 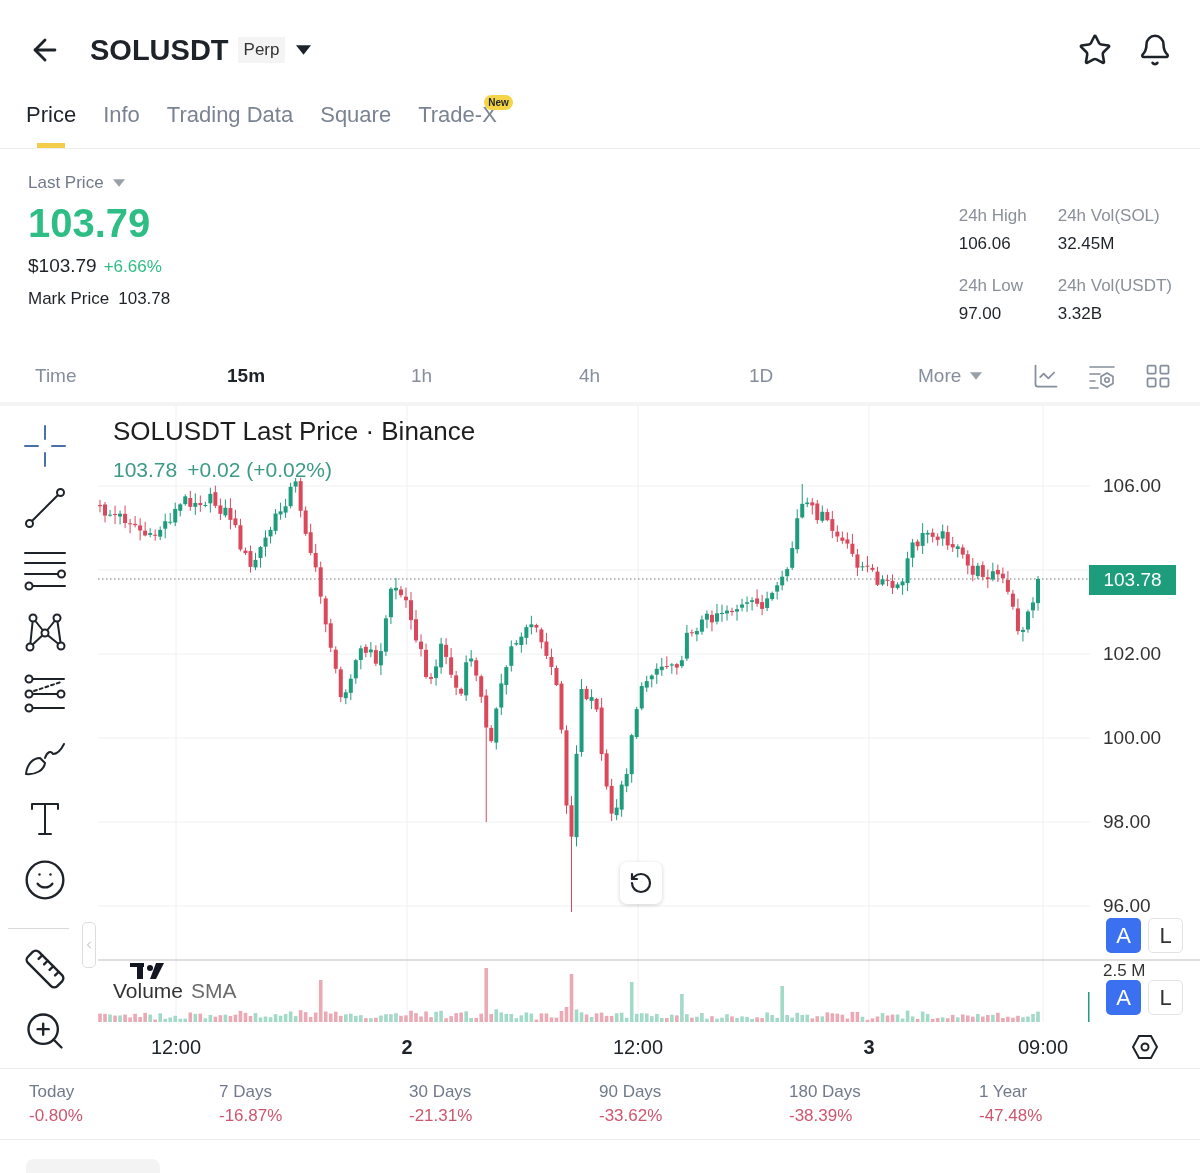 What do you see at coordinates (422, 375) in the screenshot?
I see `interval-tab: 1h` at bounding box center [422, 375].